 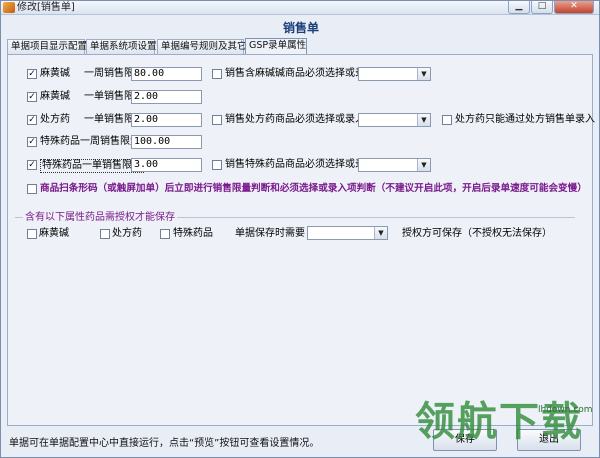 I want to click on auth-ephedrine-label: 麻黄碱, so click(x=54, y=233).